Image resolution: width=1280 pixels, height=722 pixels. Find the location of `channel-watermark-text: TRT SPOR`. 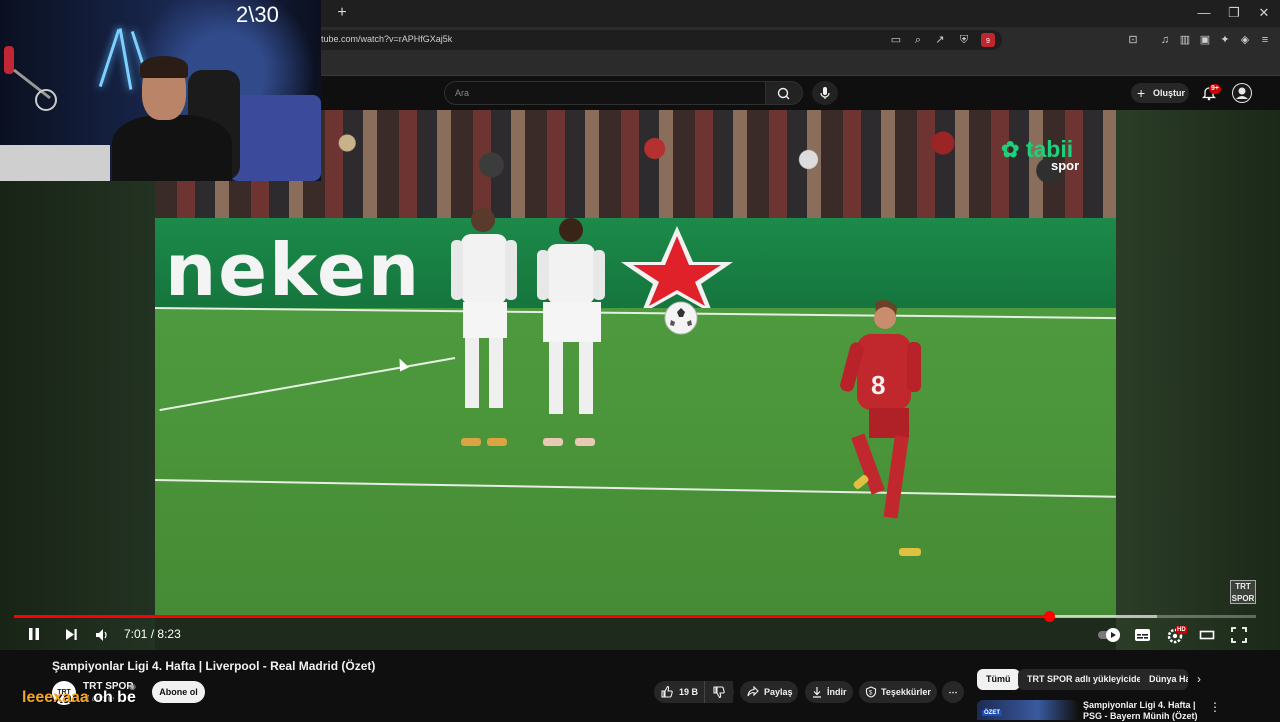

channel-watermark-text: TRT SPOR is located at coordinates (1243, 592).